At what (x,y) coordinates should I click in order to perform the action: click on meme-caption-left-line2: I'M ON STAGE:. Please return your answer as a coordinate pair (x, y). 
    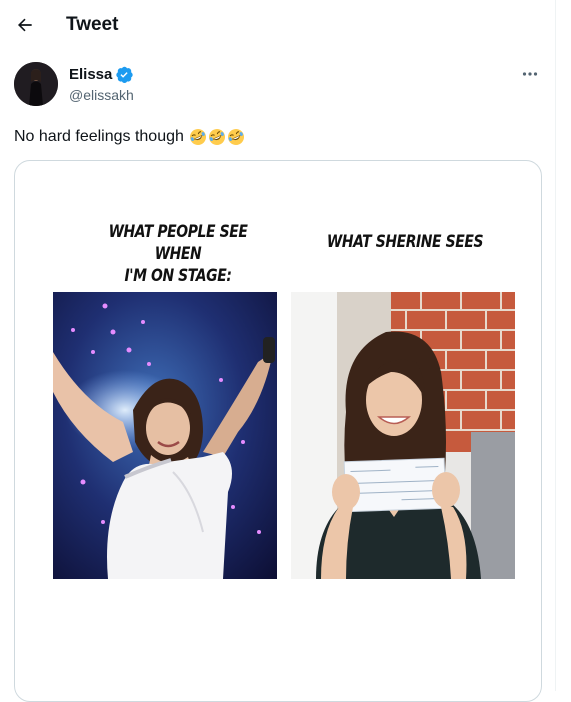
    Looking at the image, I should click on (178, 276).